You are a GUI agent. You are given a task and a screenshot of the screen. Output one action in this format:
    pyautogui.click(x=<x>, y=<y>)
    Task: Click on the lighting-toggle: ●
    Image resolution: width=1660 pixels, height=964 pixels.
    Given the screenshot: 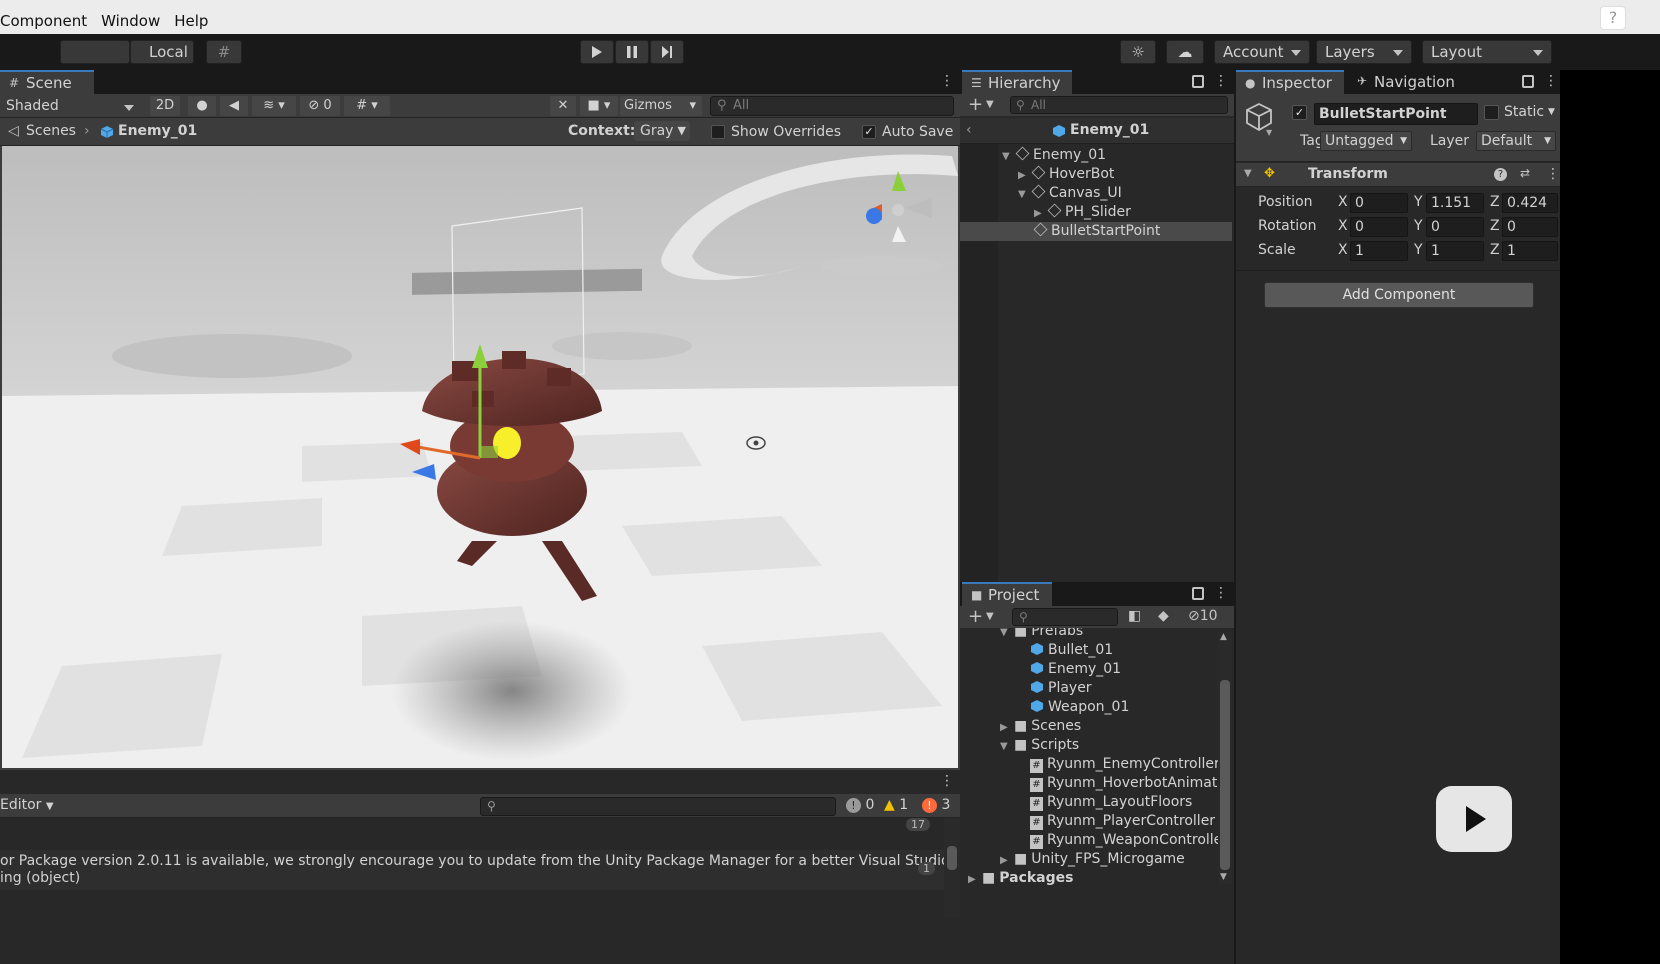 What is the action you would take?
    pyautogui.click(x=202, y=106)
    